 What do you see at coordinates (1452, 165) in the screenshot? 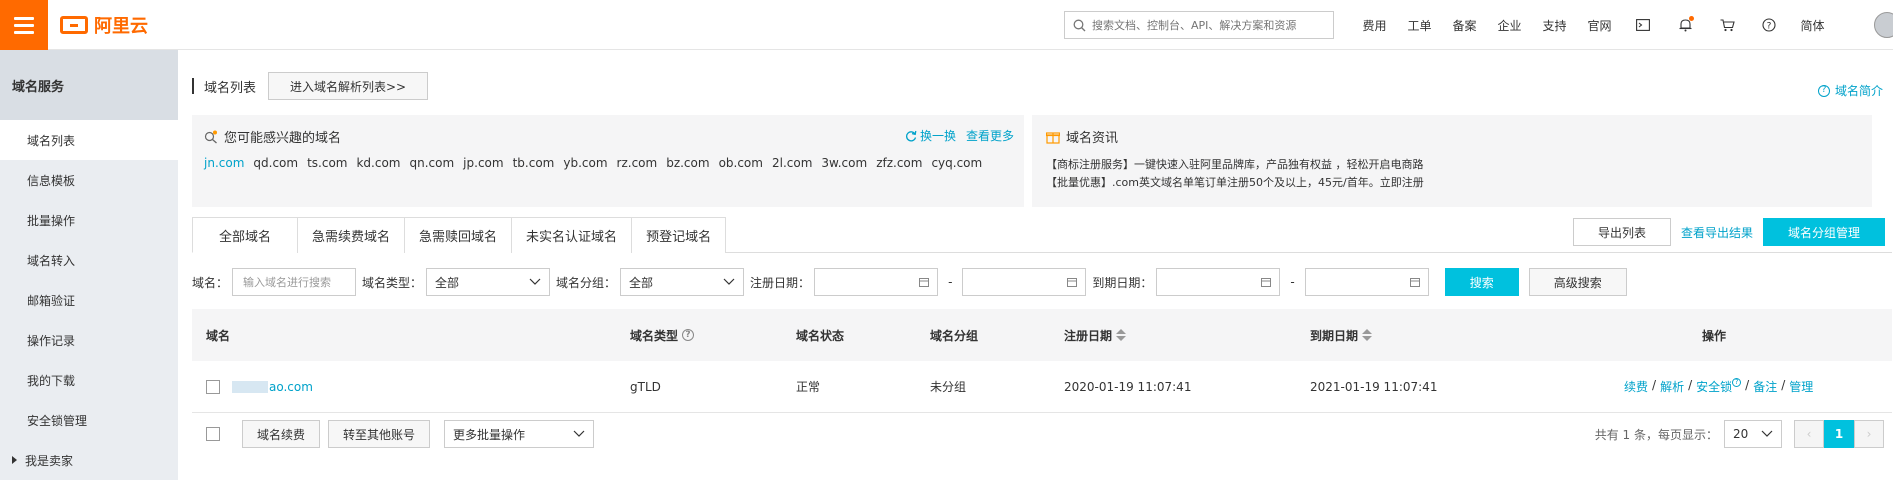
I see `news-item: 【商标注册服务】一键快速入驻阿里品牌库，产品独有权益 ，轻松开启电商路` at bounding box center [1452, 165].